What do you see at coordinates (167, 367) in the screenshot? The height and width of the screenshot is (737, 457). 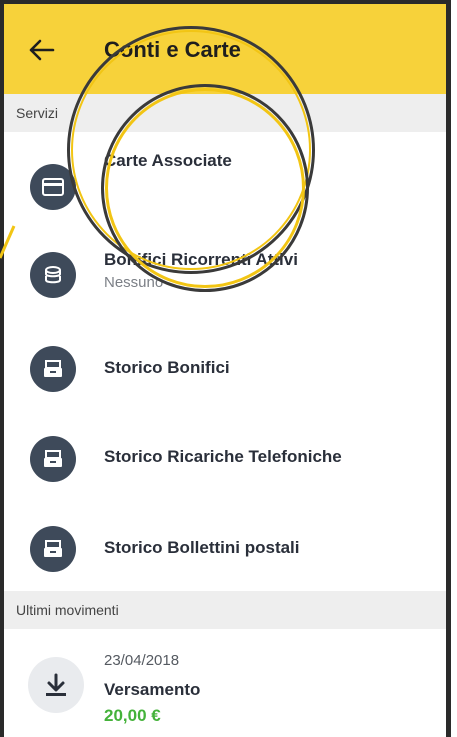 I see `service-label: Storico Bonifici` at bounding box center [167, 367].